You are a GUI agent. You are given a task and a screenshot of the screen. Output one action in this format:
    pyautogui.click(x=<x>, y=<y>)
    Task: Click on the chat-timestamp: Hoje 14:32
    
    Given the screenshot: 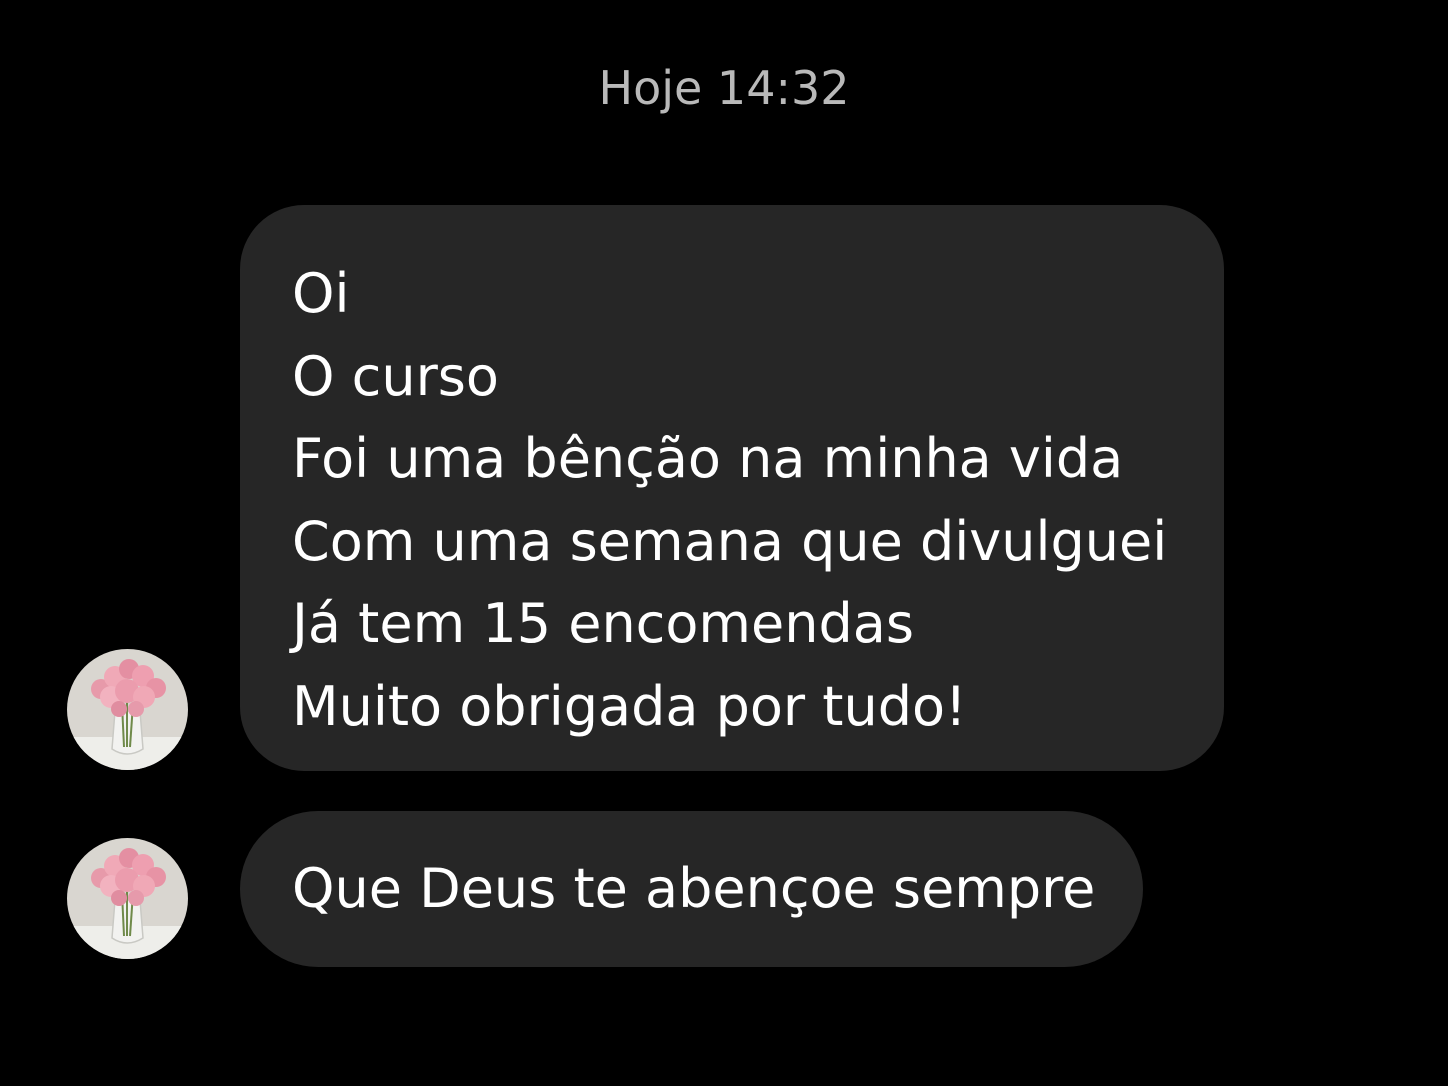 What is the action you would take?
    pyautogui.click(x=724, y=88)
    